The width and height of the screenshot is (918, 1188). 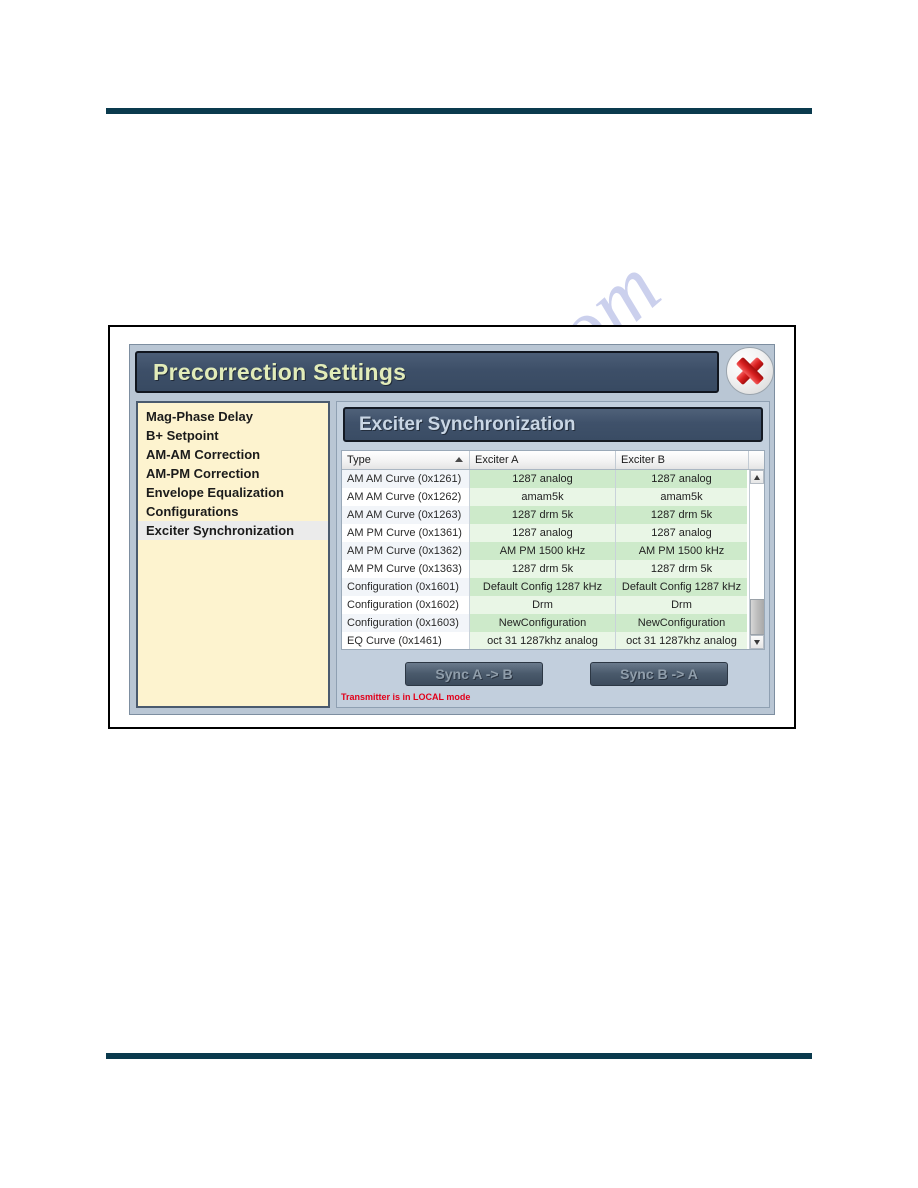 I want to click on cell-type: AM PM Curve (0x1361), so click(x=406, y=533).